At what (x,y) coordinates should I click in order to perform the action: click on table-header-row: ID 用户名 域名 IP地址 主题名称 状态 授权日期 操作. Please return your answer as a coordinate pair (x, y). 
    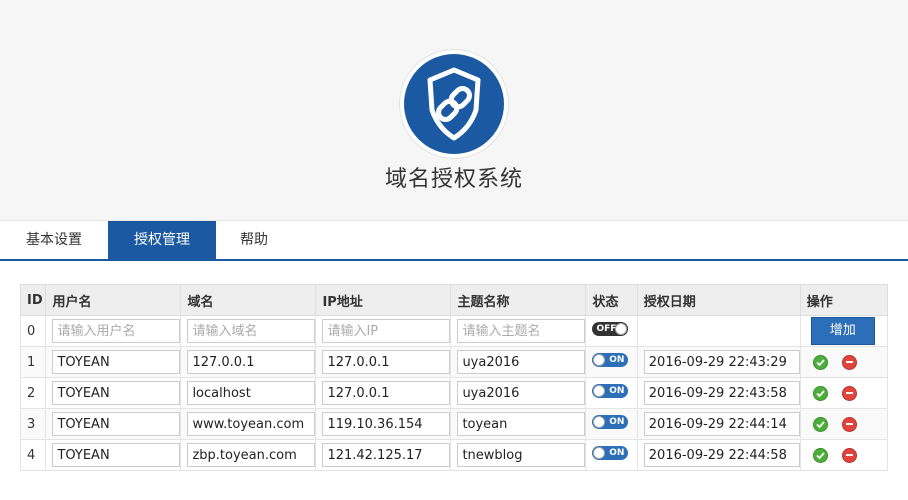
    Looking at the image, I should click on (454, 300).